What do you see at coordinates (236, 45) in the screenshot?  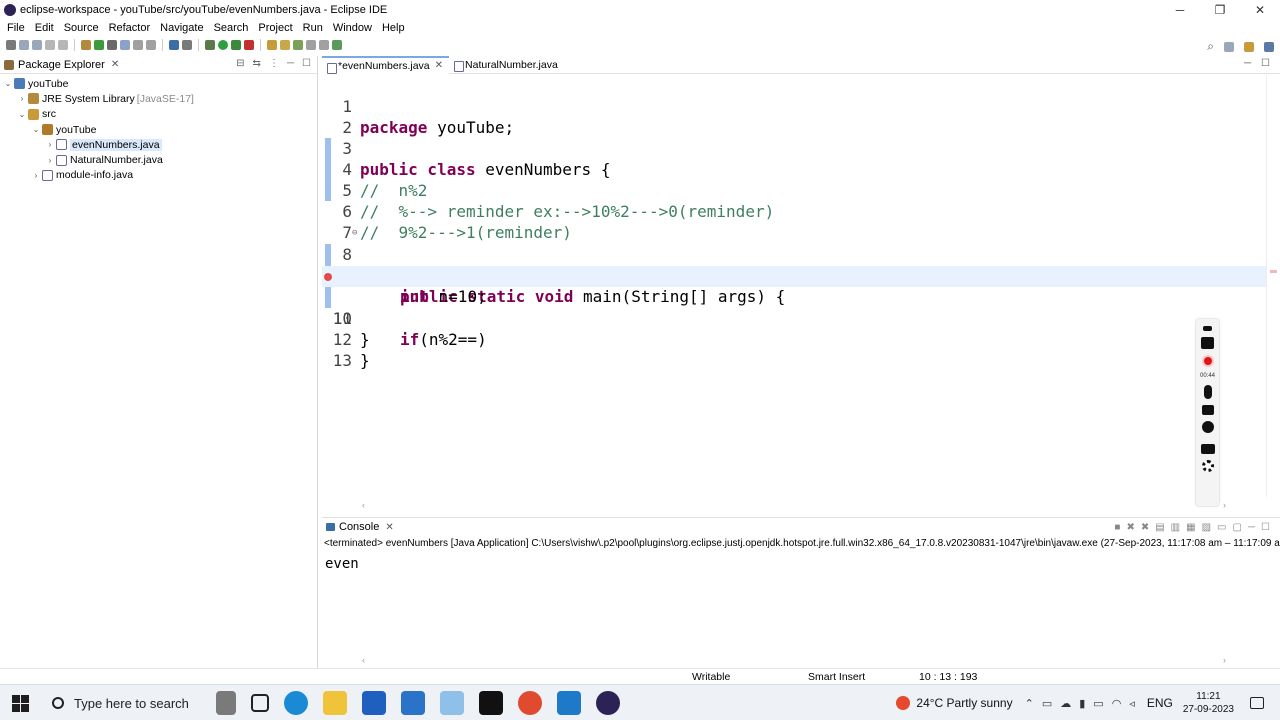 I see `coverage-icon` at bounding box center [236, 45].